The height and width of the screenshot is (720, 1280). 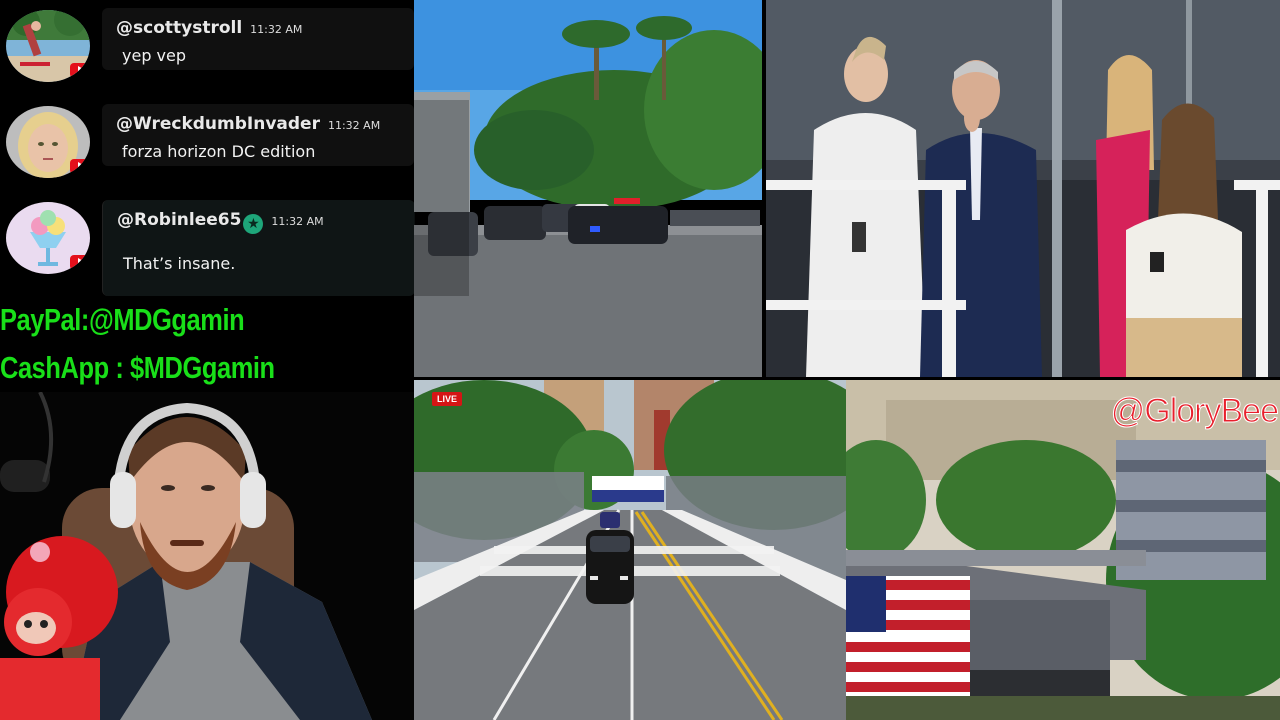 What do you see at coordinates (48, 238) in the screenshot?
I see `ice-cream-avatar` at bounding box center [48, 238].